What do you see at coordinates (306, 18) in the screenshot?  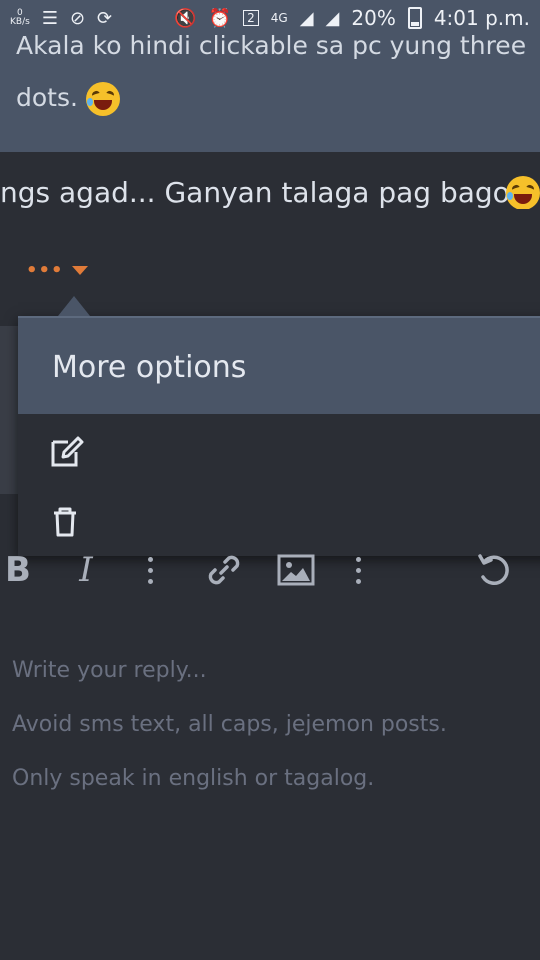 I see `signal-icon: ◢` at bounding box center [306, 18].